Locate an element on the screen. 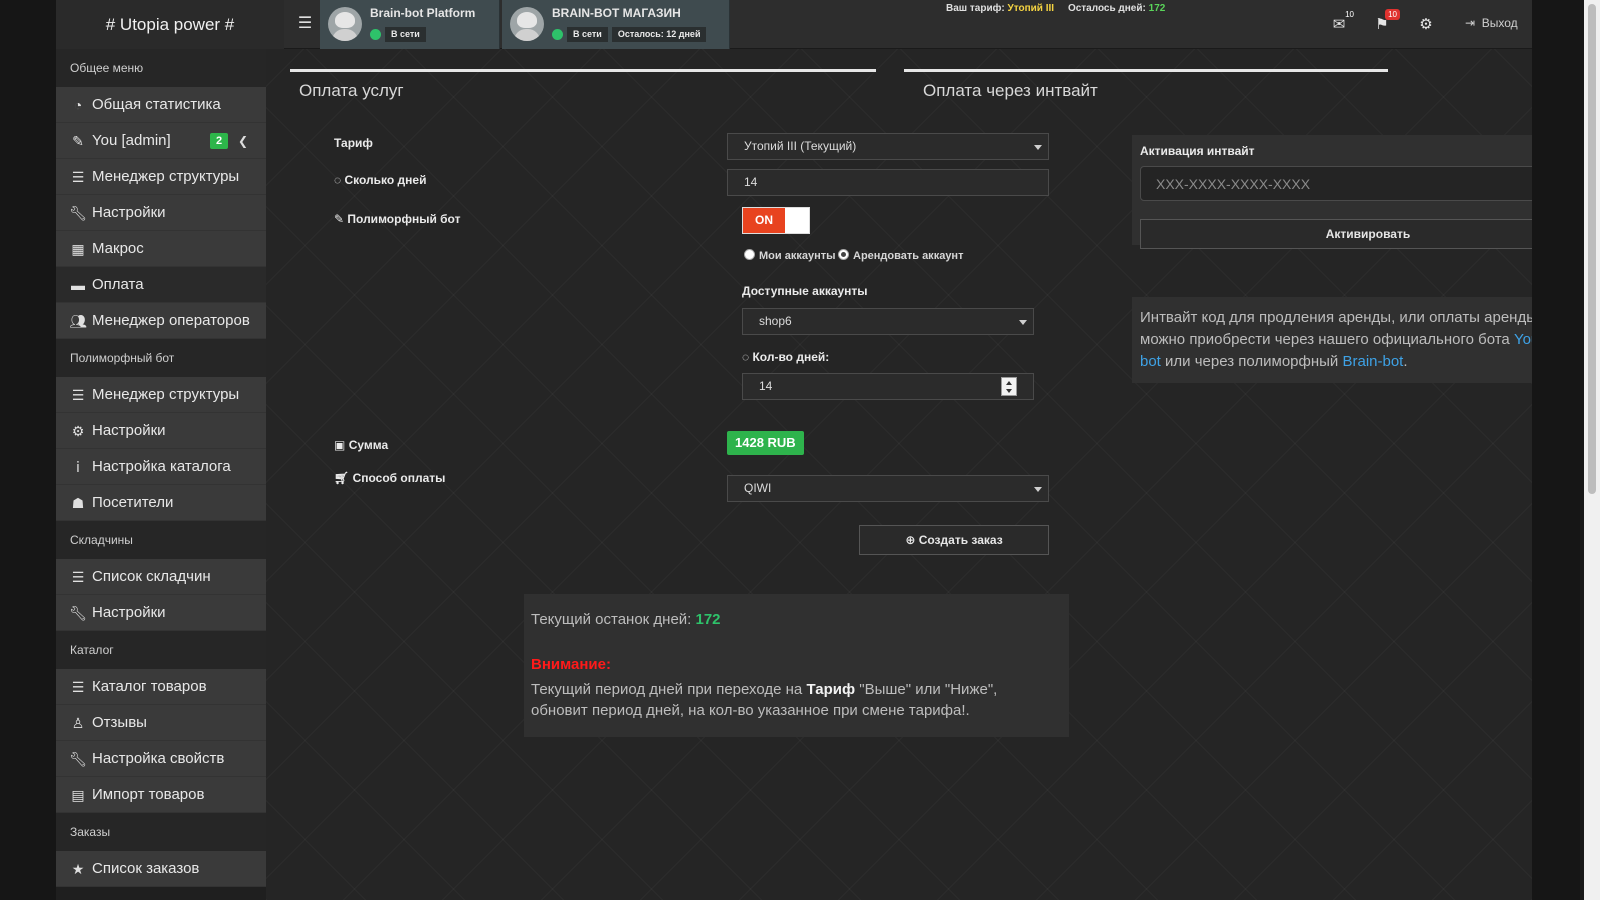 The image size is (1600, 900). admin-count-badge: 2 is located at coordinates (219, 141).